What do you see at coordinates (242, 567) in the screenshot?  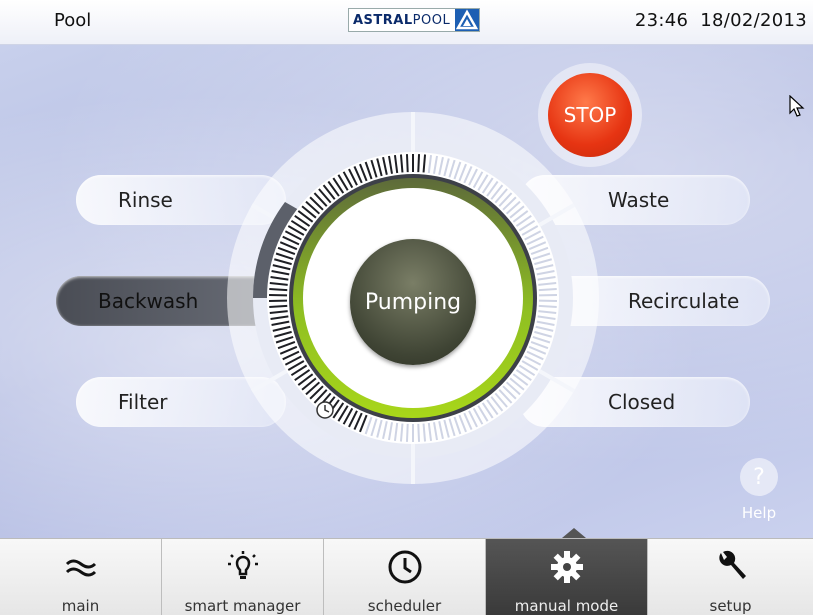 I see `lightbulb-icon` at bounding box center [242, 567].